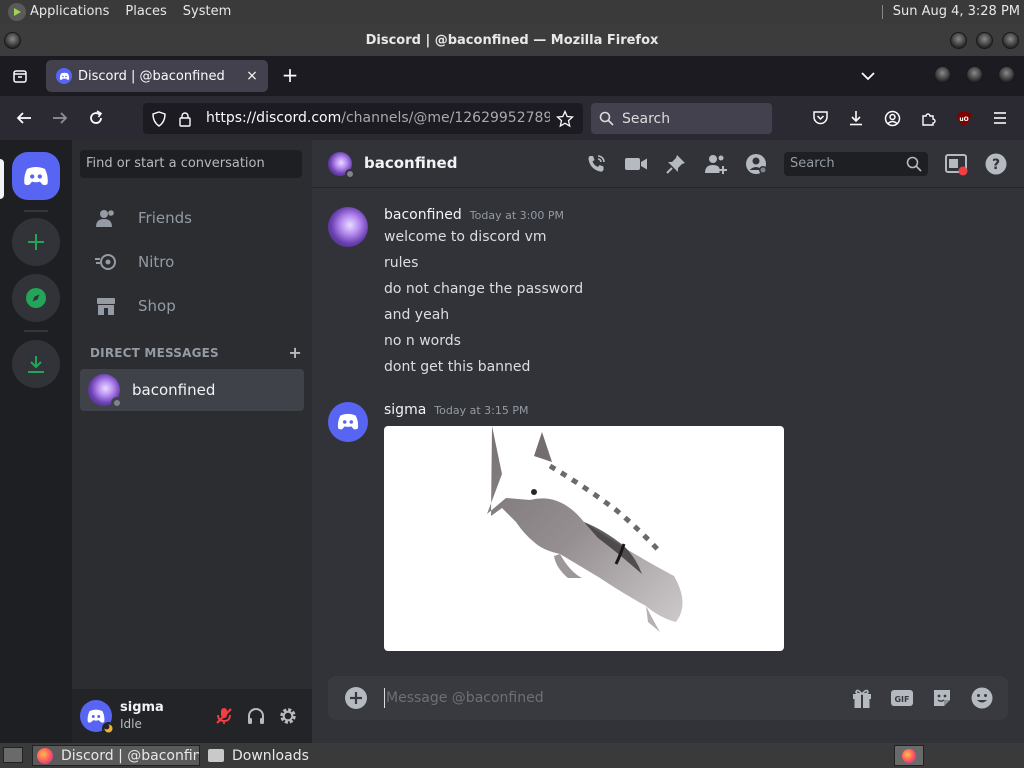 This screenshot has width=1024, height=768. I want to click on sidebar-item-label: Nitro, so click(156, 262).